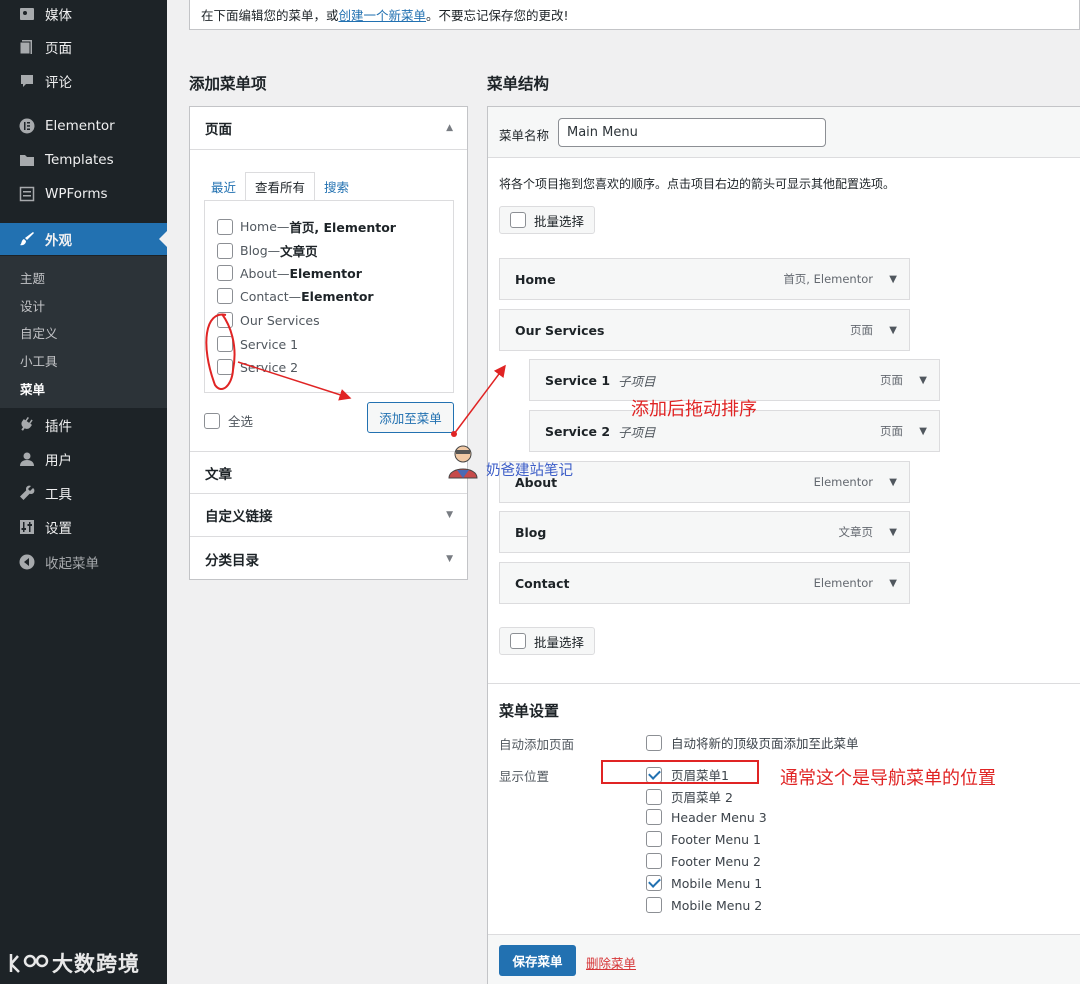 The width and height of the screenshot is (1080, 984). Describe the element at coordinates (680, 772) in the screenshot. I see `annotation-highlight-box` at that location.